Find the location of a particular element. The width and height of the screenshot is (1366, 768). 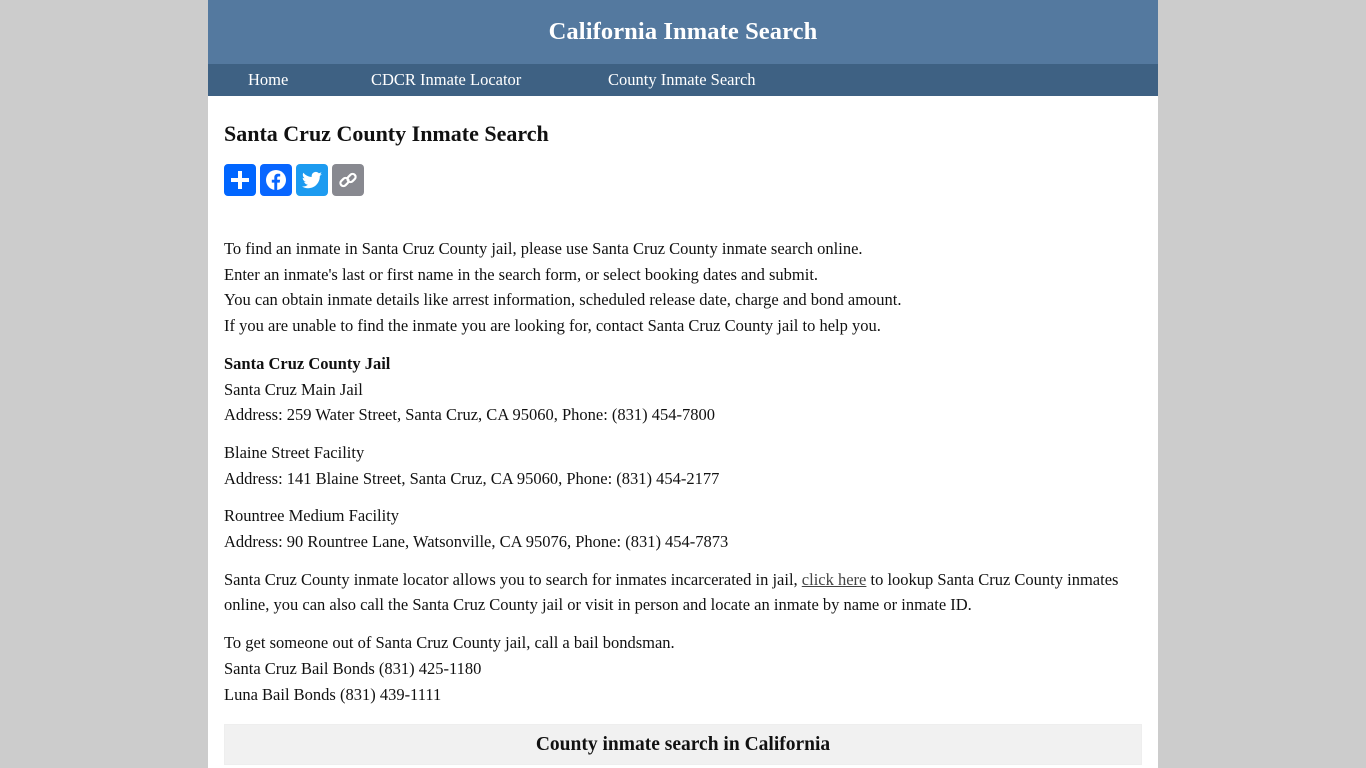

facility-name: Santa Cruz Main Jail is located at coordinates (293, 389).